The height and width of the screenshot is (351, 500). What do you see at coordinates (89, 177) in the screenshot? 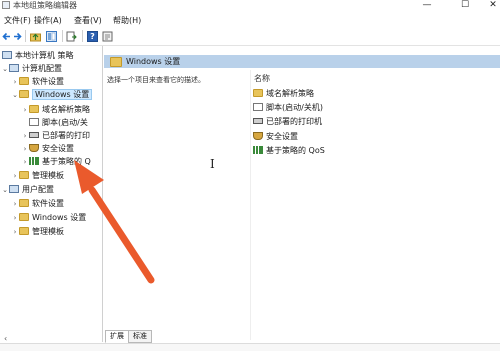
I see `arrow-head-icon` at bounding box center [89, 177].